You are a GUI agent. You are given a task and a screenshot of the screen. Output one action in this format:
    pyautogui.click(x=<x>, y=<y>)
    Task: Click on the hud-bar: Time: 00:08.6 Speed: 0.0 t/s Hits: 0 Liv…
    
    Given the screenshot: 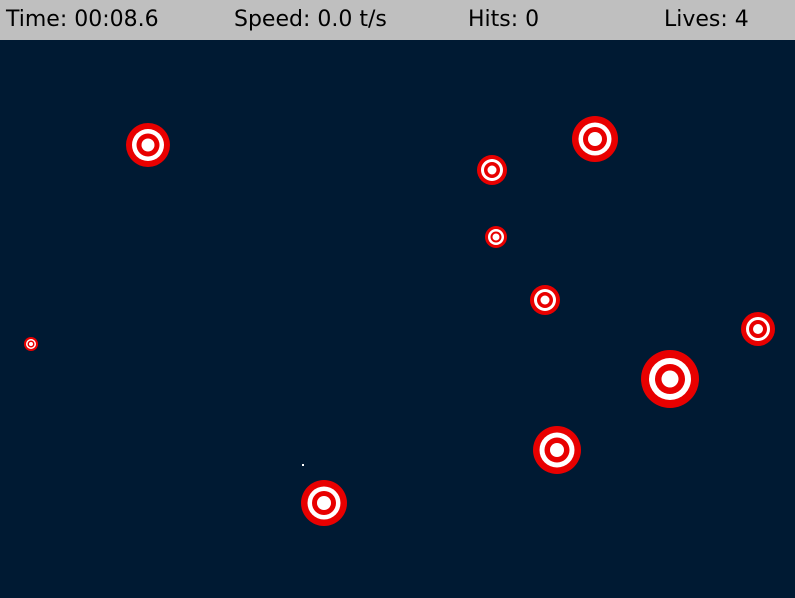 What is the action you would take?
    pyautogui.click(x=397, y=20)
    